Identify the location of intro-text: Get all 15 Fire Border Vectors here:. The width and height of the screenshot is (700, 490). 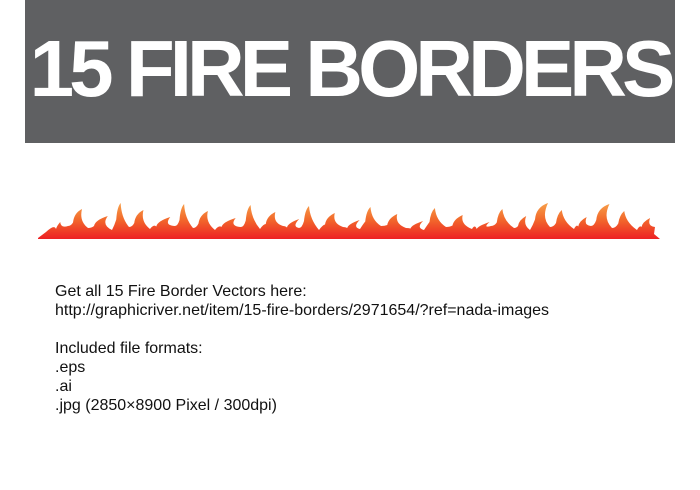
(181, 291).